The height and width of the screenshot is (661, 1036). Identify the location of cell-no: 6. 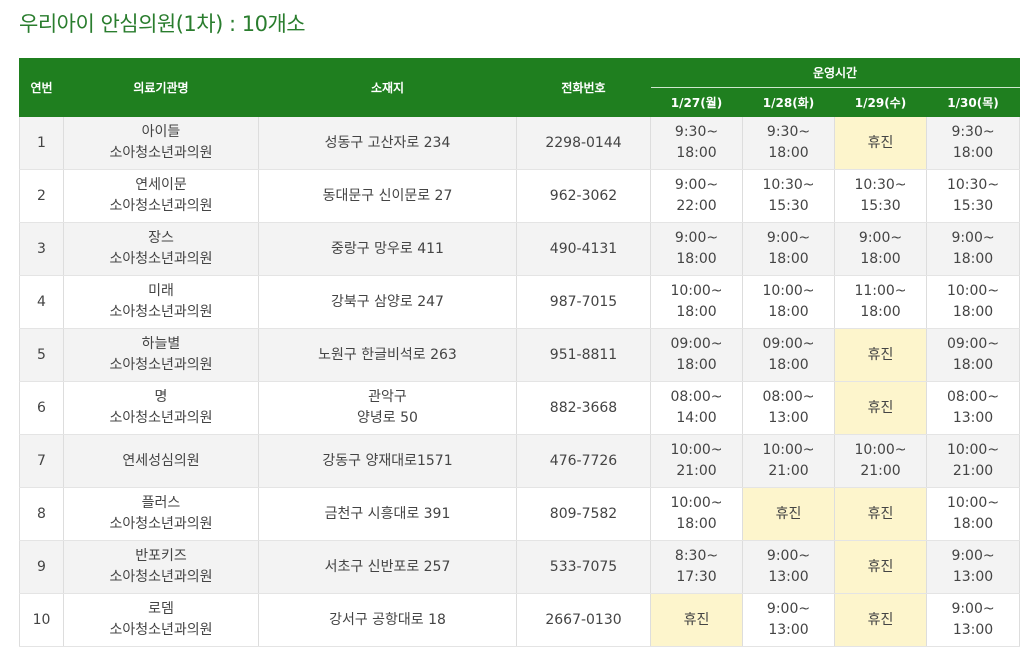
(41, 408).